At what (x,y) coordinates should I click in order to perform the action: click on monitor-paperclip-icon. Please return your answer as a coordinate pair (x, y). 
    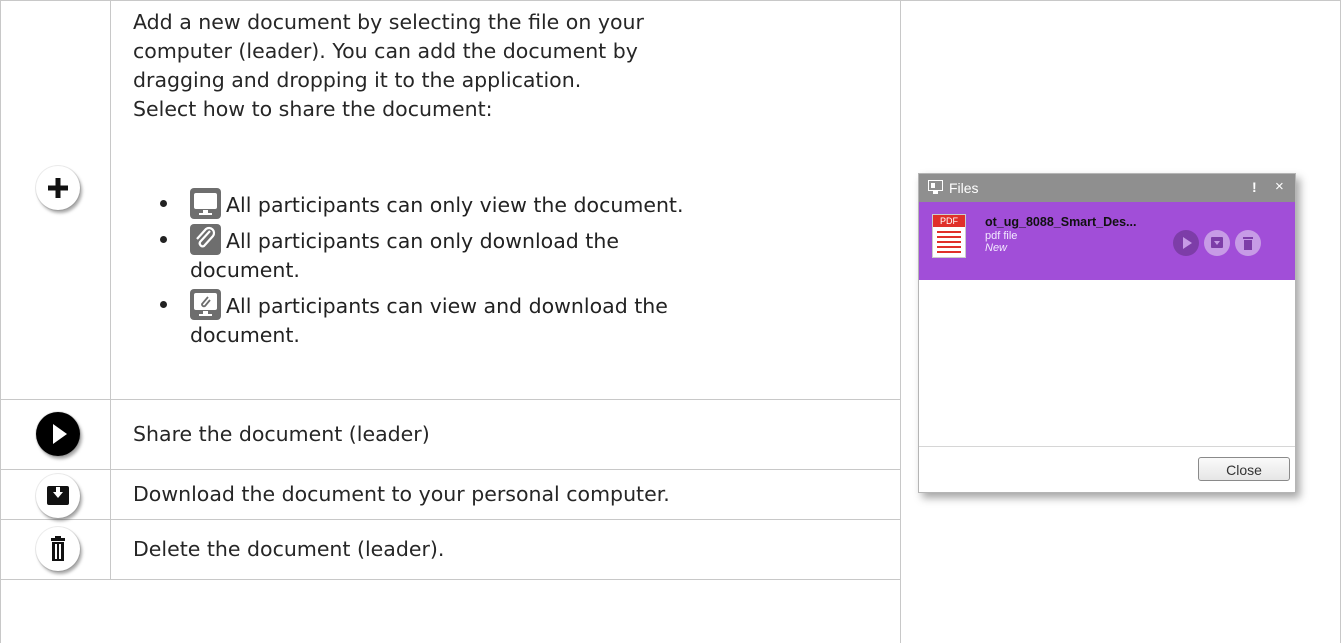
    Looking at the image, I should click on (205, 304).